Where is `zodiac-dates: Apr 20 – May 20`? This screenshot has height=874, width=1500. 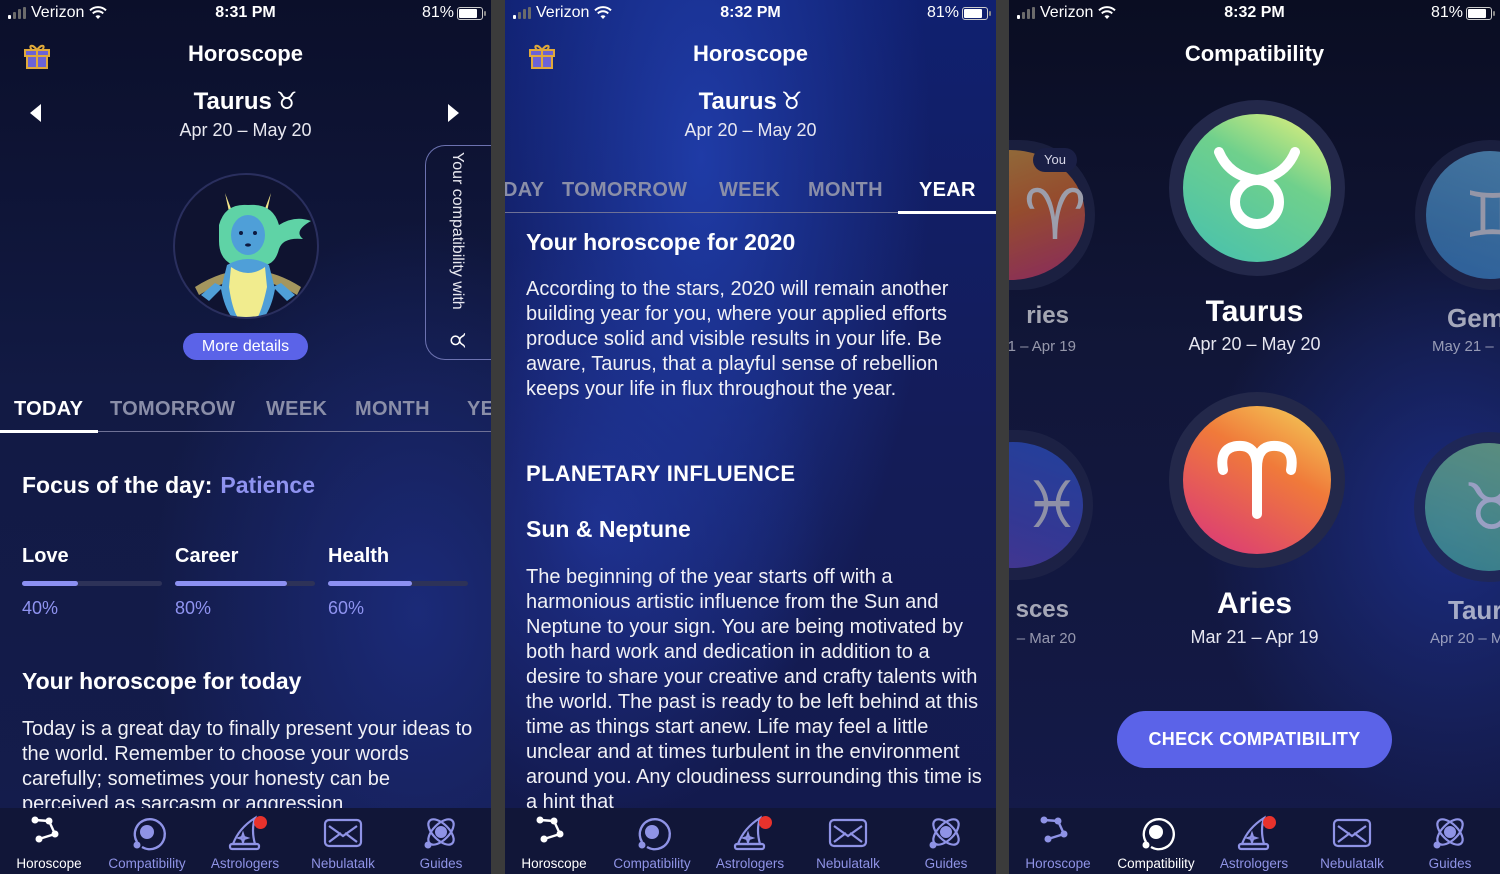 zodiac-dates: Apr 20 – May 20 is located at coordinates (1254, 344).